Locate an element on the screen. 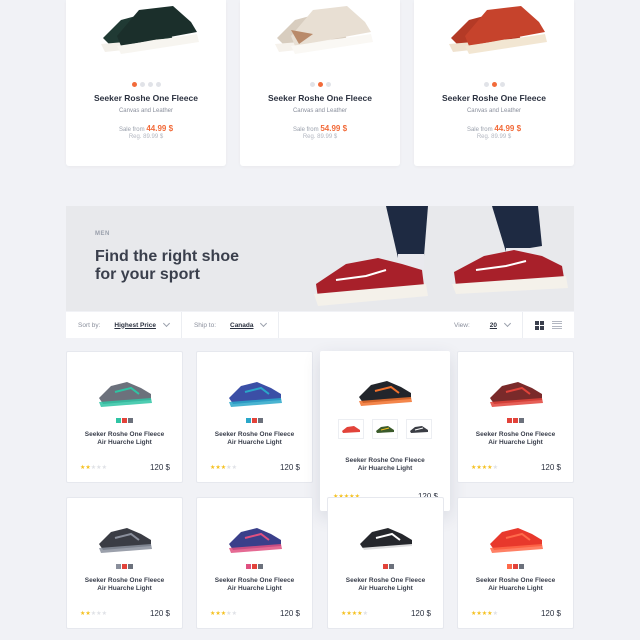 The width and height of the screenshot is (640, 640). sort-dropdown: Sort by: Highest Price is located at coordinates (124, 325).